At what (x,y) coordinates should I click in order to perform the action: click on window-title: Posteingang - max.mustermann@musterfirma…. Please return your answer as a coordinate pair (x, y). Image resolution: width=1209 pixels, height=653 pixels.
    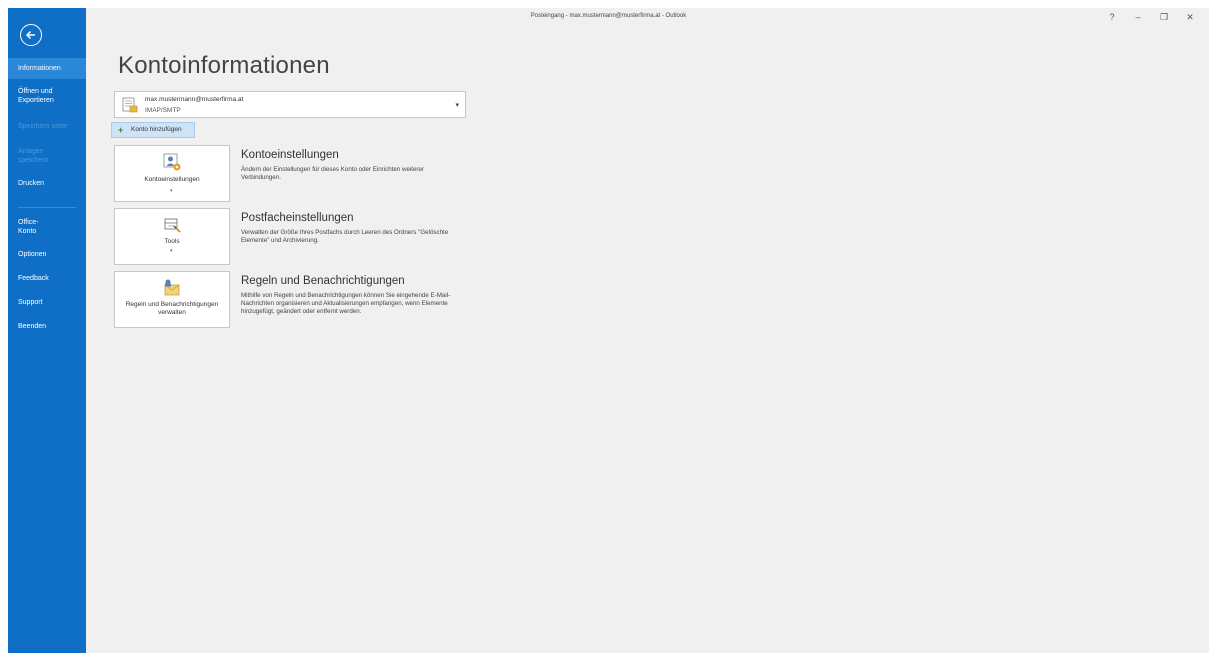
    Looking at the image, I should click on (608, 16).